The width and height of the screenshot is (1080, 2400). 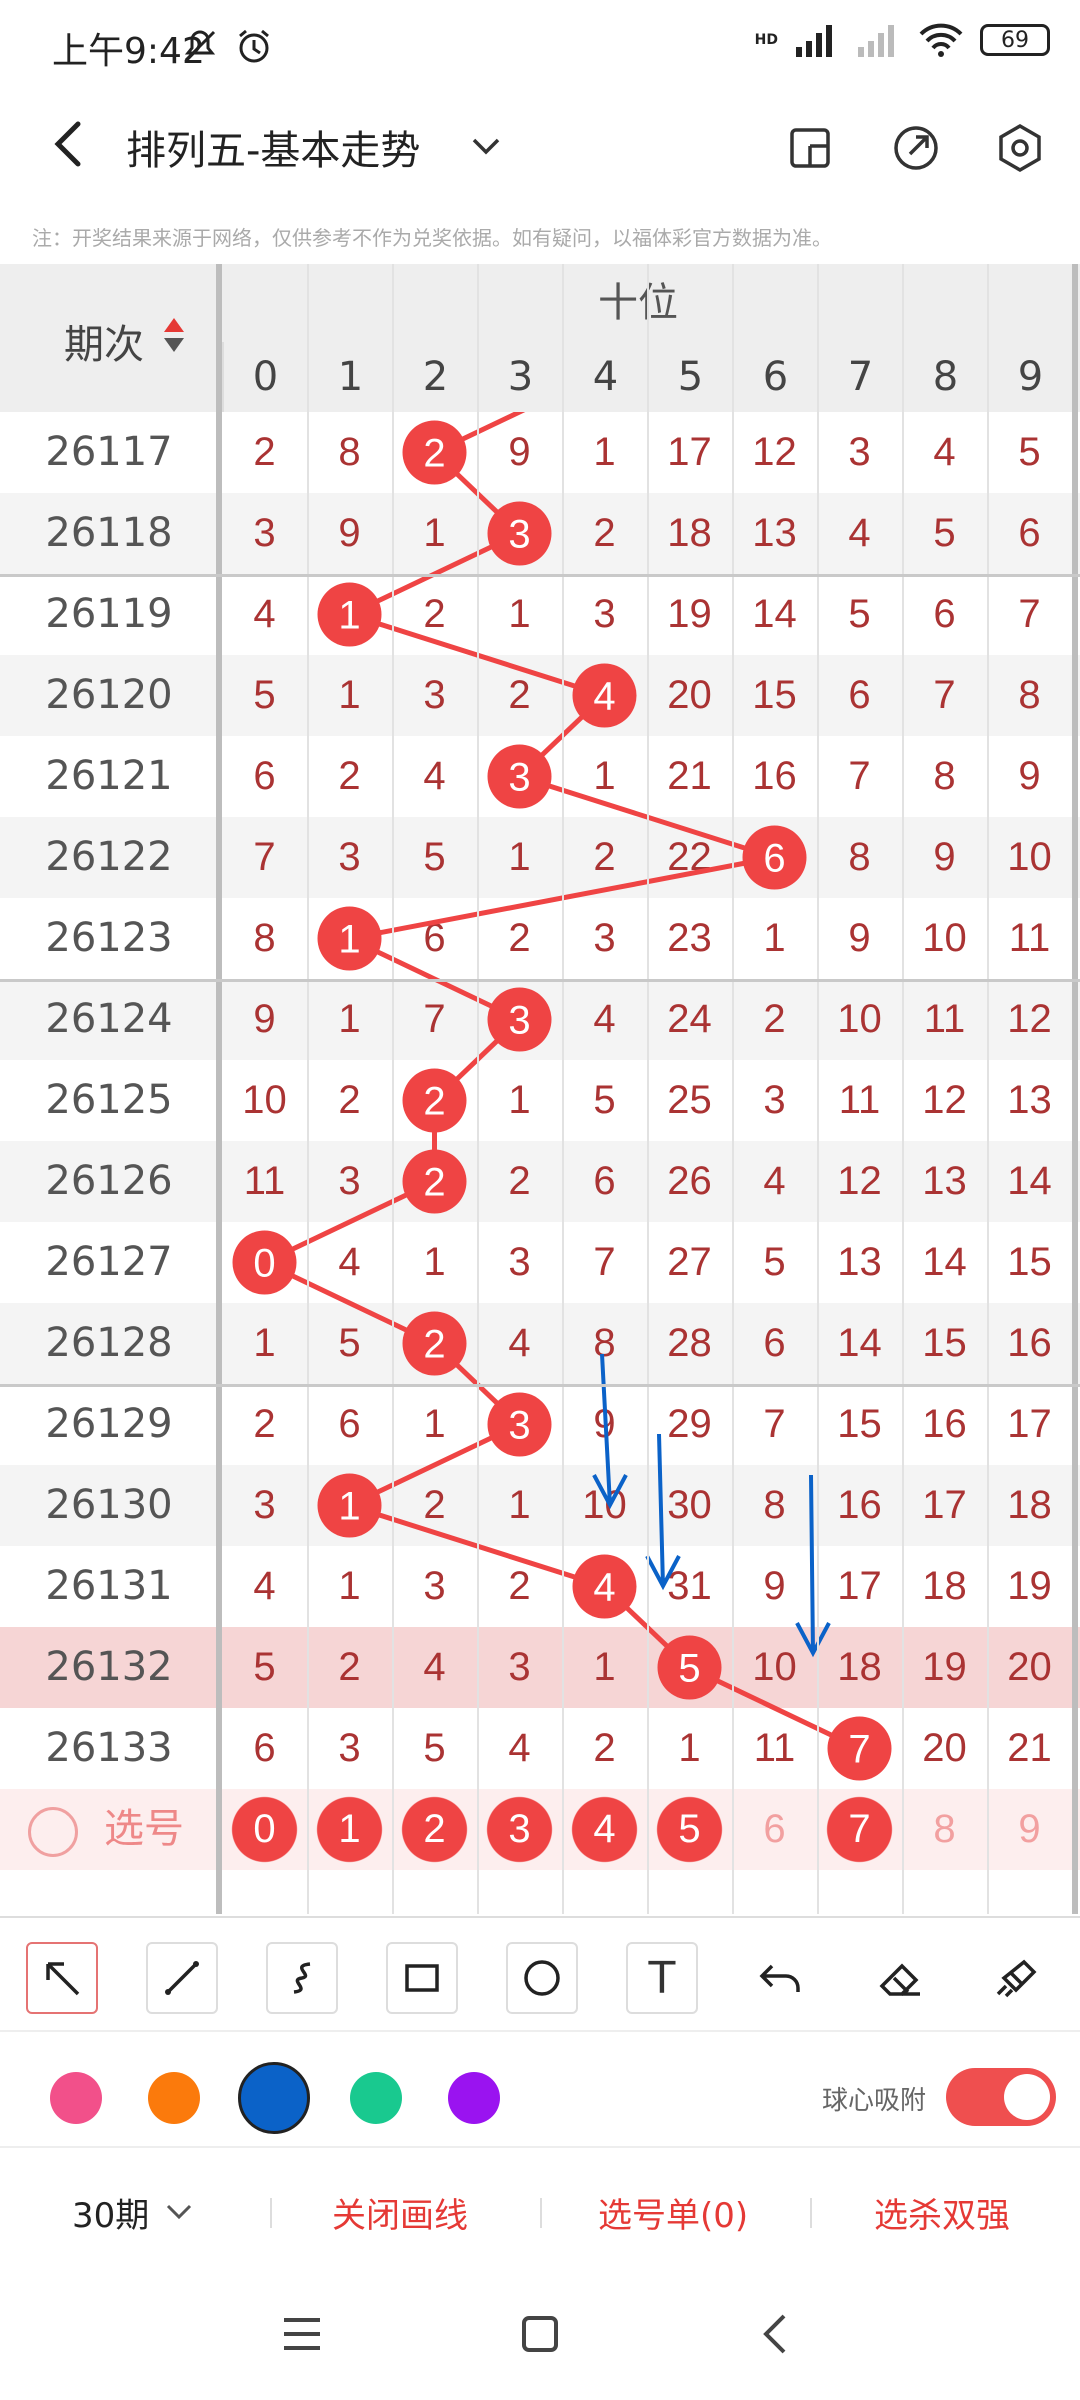 I want to click on eraser-icon, so click(x=899, y=1979).